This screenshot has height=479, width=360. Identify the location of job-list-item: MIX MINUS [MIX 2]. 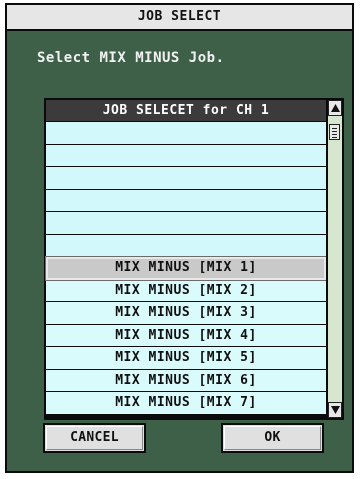
(186, 290).